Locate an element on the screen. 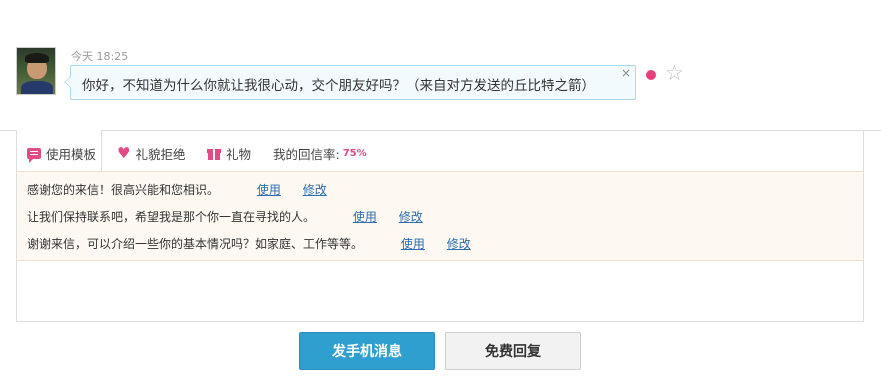 Image resolution: width=881 pixels, height=385 pixels. template-text: 谢谢来信，可以介绍一些你的基本情况吗？如家庭、工作等等。 is located at coordinates (195, 244).